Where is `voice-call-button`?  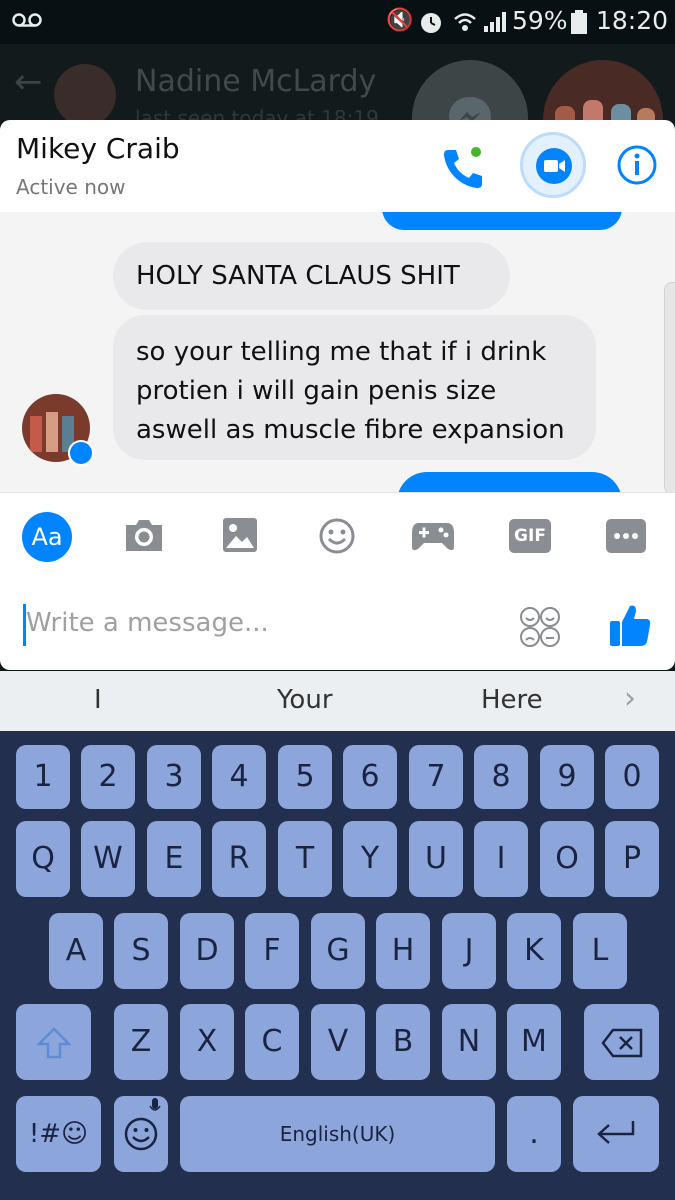 voice-call-button is located at coordinates (464, 168).